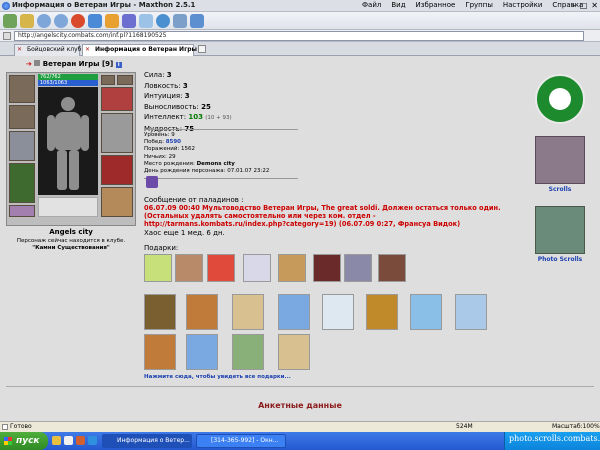 The image size is (600, 450). Describe the element at coordinates (560, 259) in the screenshot. I see `photo-scrolls-label: Photo Scrolls` at that location.